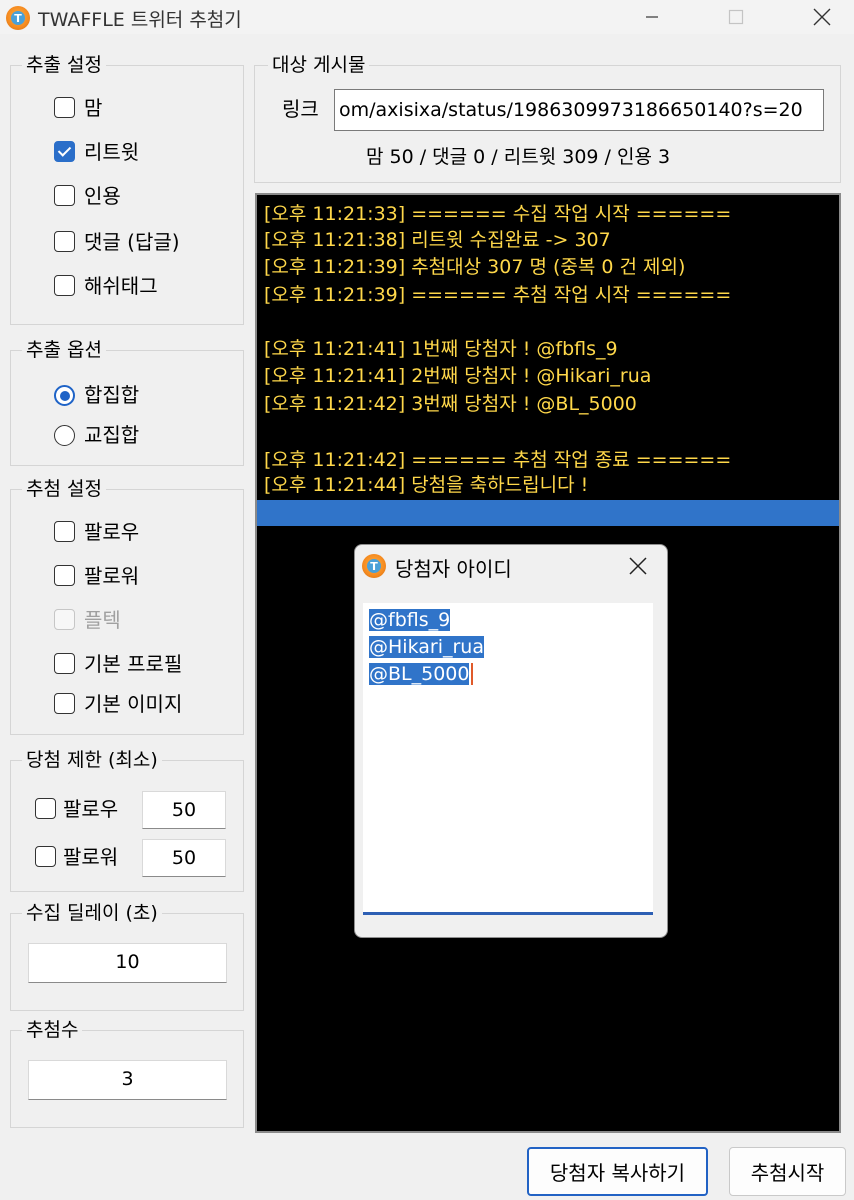 This screenshot has height=1200, width=854. I want to click on radio-label: 합집합, so click(112, 395).